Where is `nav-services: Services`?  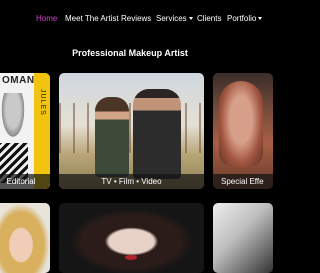 nav-services: Services is located at coordinates (174, 19).